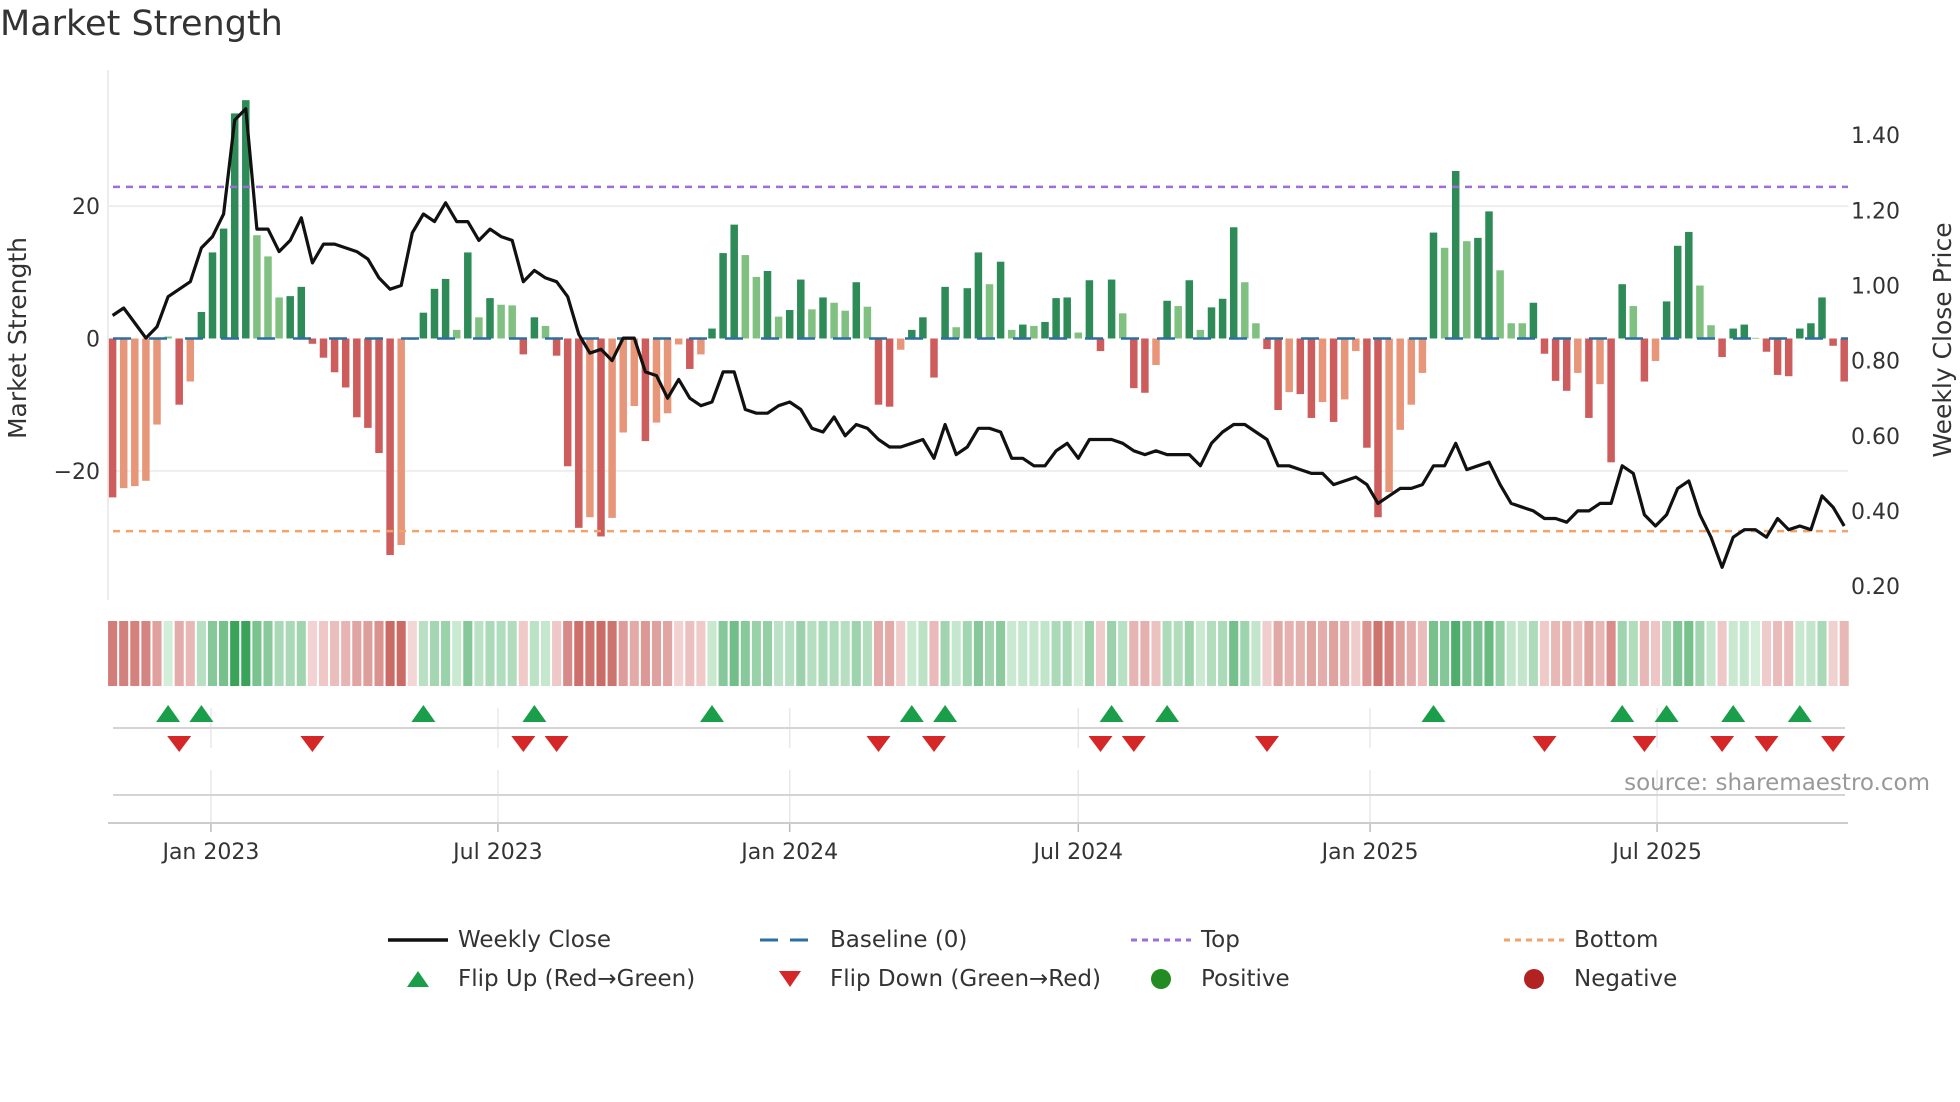 This screenshot has height=1102, width=1960. Describe the element at coordinates (1534, 979) in the screenshot. I see `circle-red-icon` at that location.